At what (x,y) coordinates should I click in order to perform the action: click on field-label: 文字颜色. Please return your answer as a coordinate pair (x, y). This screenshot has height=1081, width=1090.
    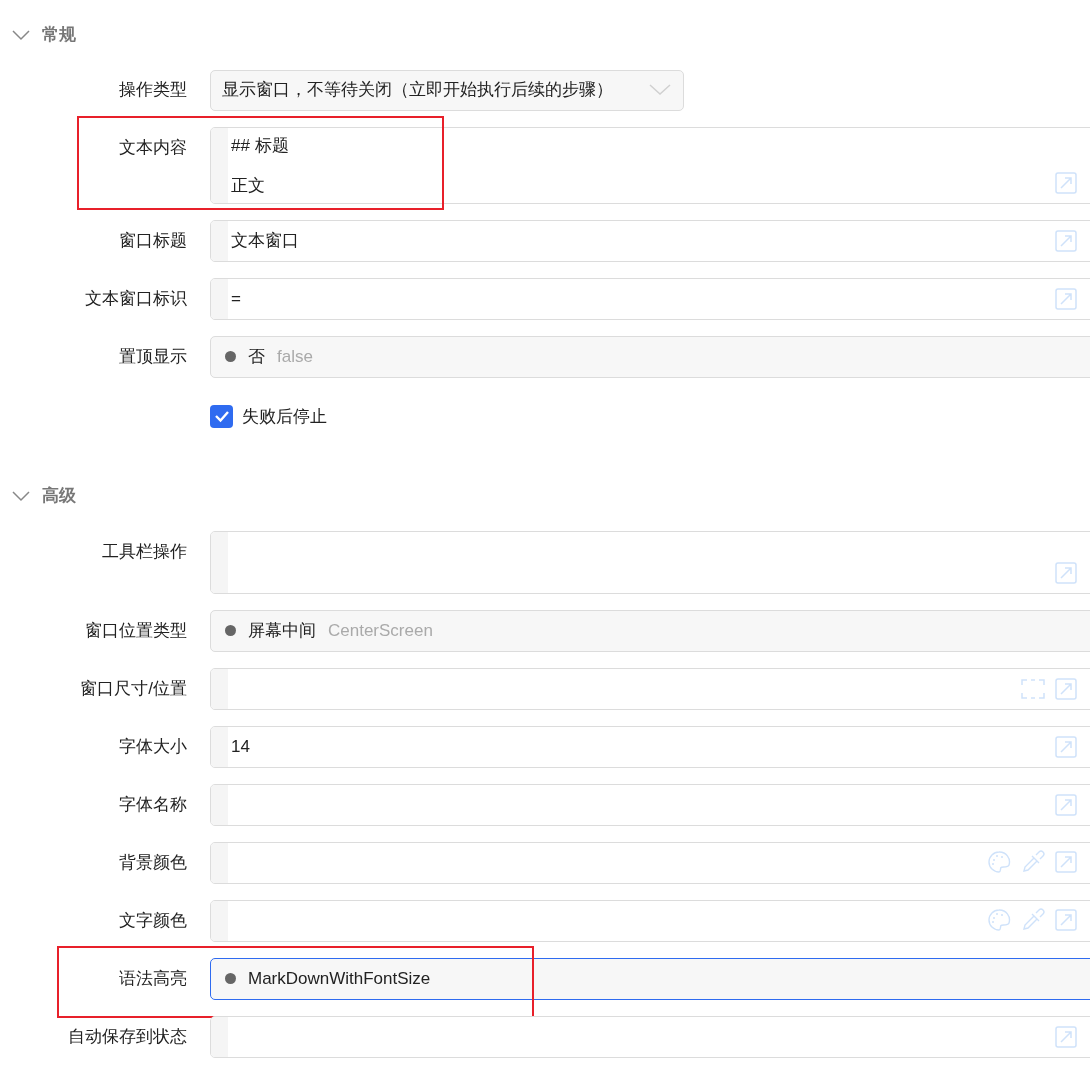
    Looking at the image, I should click on (153, 920).